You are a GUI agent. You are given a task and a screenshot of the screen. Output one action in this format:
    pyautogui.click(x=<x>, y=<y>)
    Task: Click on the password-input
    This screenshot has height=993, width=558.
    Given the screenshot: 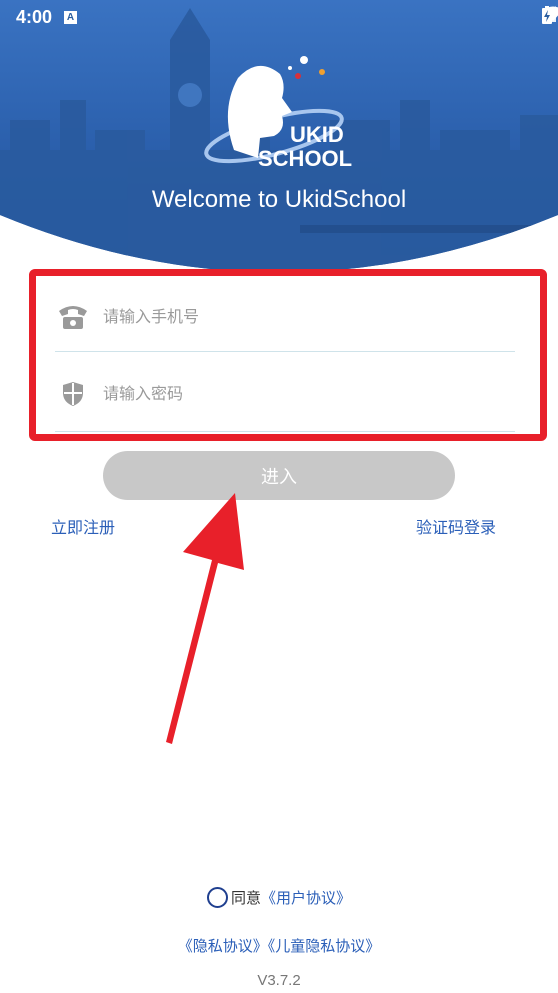 What is the action you would take?
    pyautogui.click(x=293, y=393)
    